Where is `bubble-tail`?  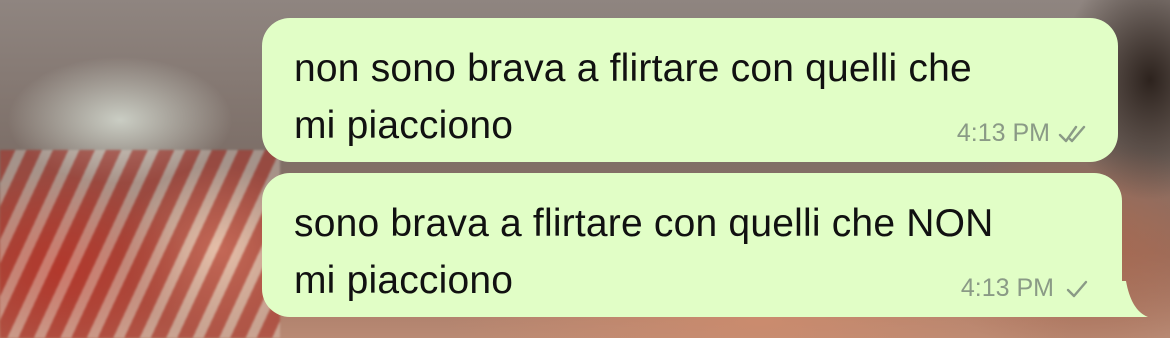 bubble-tail is located at coordinates (1128, 299).